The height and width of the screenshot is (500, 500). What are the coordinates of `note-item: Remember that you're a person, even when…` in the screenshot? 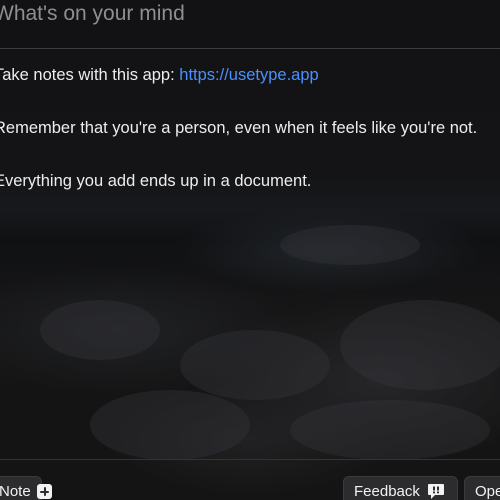 It's located at (250, 145).